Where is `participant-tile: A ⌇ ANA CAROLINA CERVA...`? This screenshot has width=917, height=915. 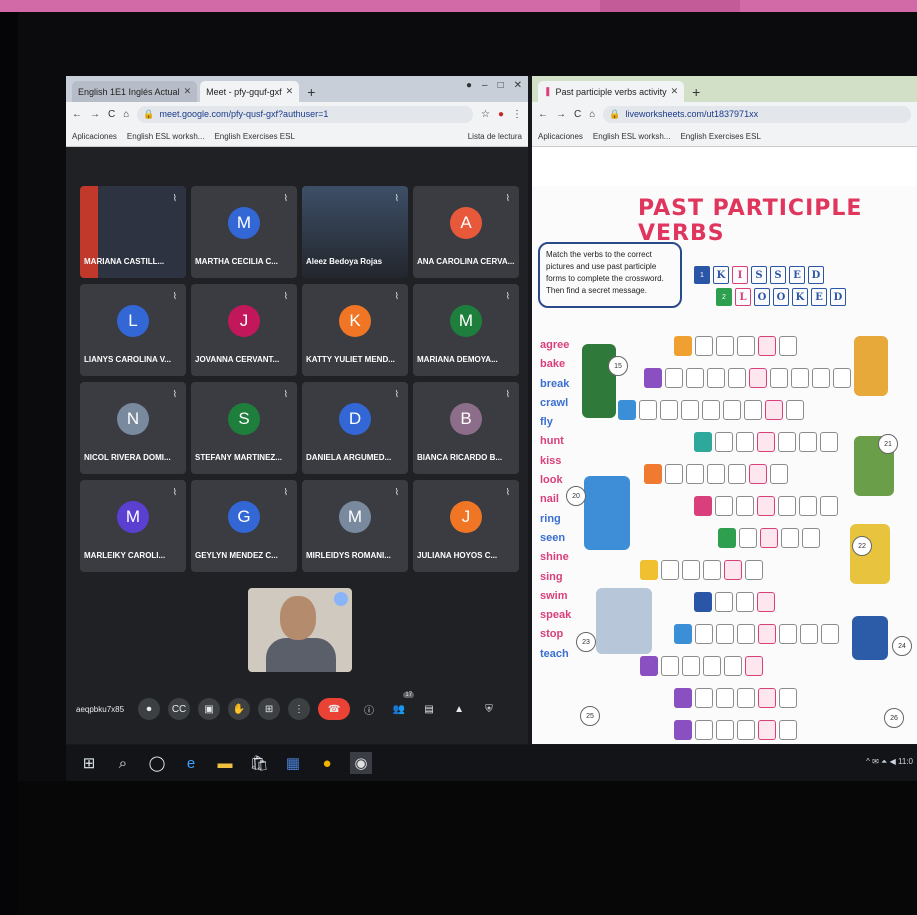
participant-tile: A ⌇ ANA CAROLINA CERVA... is located at coordinates (466, 232).